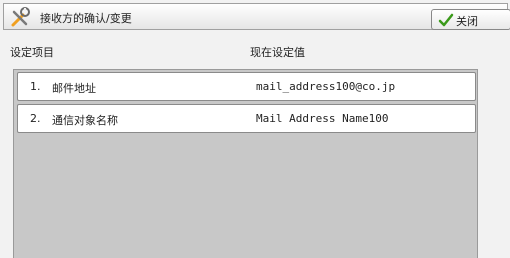  I want to click on column-header-item: 设定项目, so click(32, 52).